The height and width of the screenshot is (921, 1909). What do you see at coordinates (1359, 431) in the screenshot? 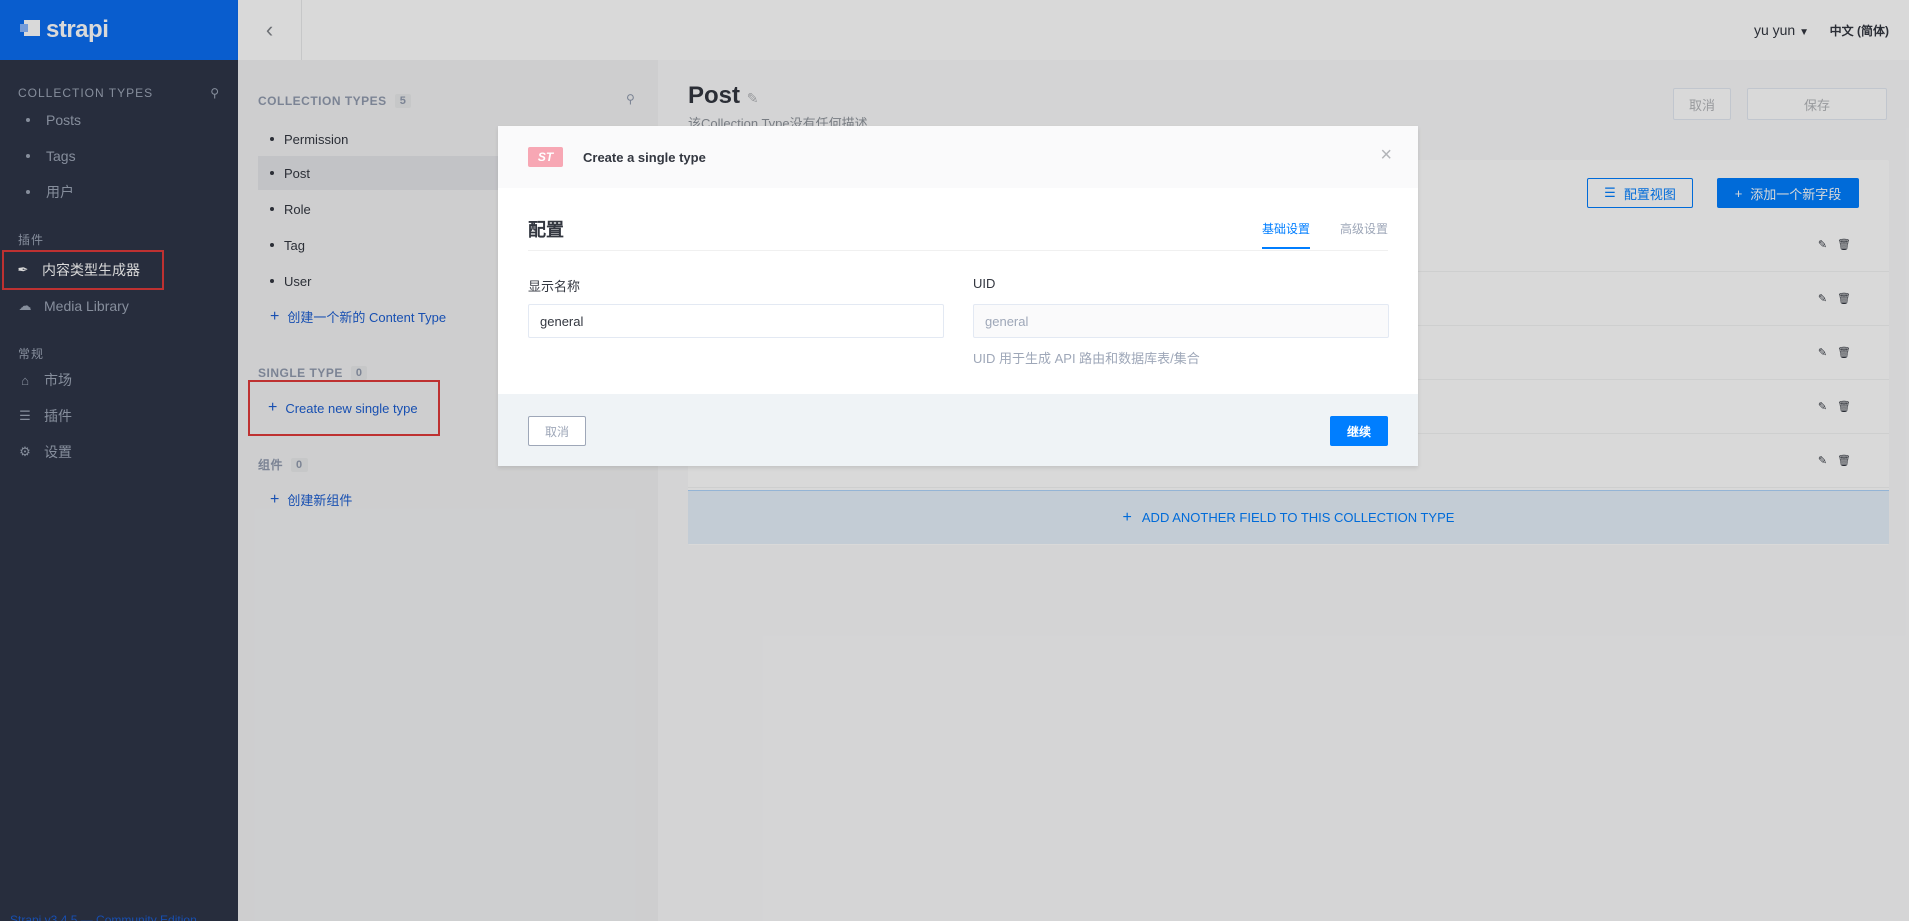
I see `continue-button: 继续` at bounding box center [1359, 431].